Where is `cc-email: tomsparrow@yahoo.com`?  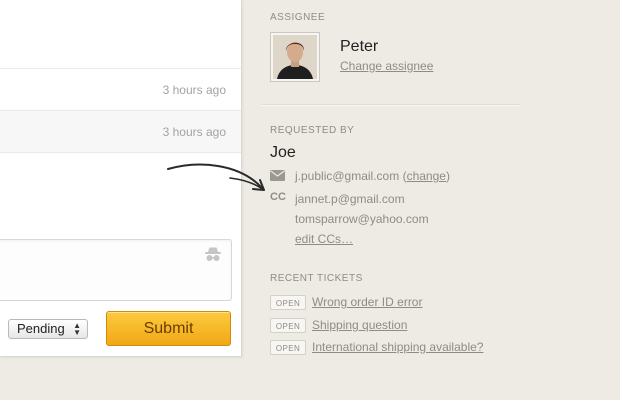
cc-email: tomsparrow@yahoo.com is located at coordinates (362, 219).